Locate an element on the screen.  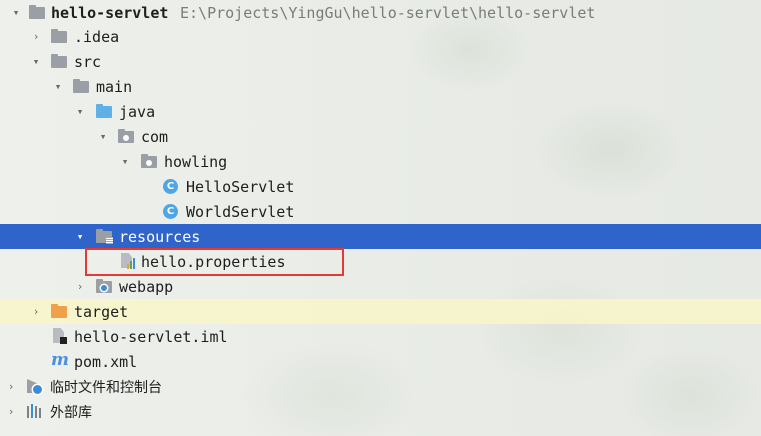
tree-item-target: › target is located at coordinates (380, 311).